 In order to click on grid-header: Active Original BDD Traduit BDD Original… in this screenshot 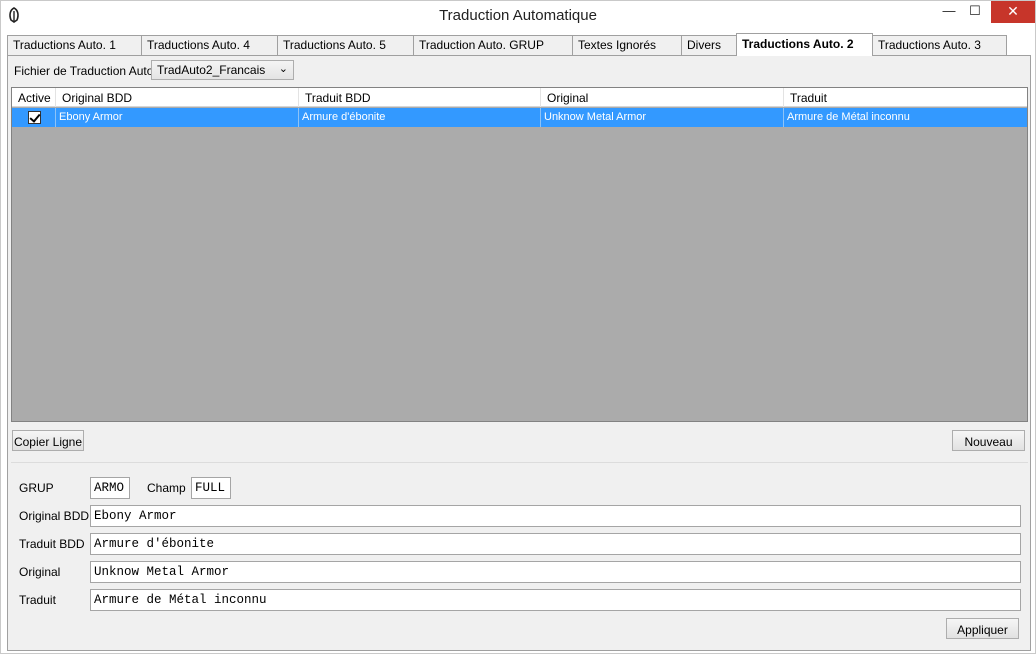, I will do `click(519, 97)`.